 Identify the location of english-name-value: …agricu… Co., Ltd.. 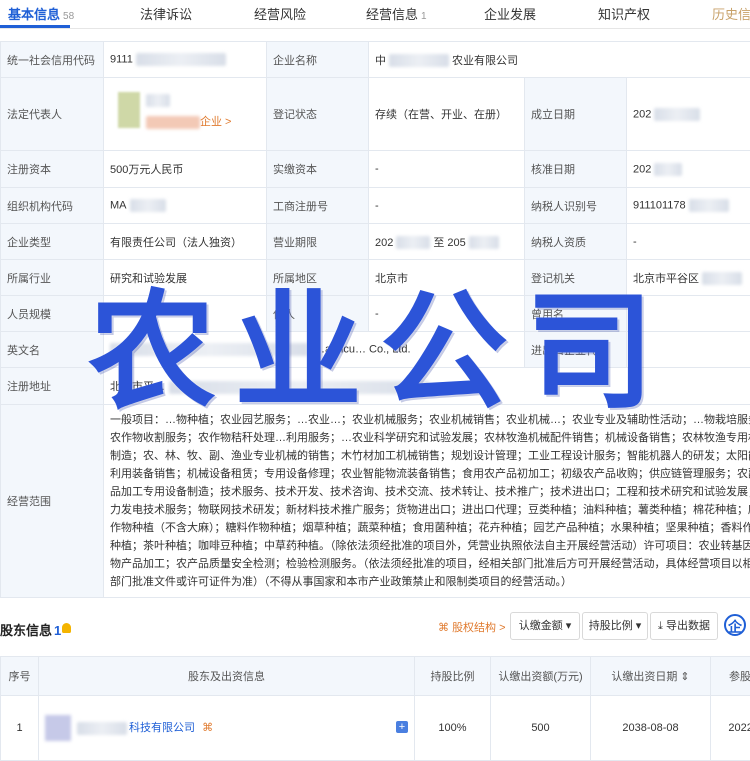
(314, 350).